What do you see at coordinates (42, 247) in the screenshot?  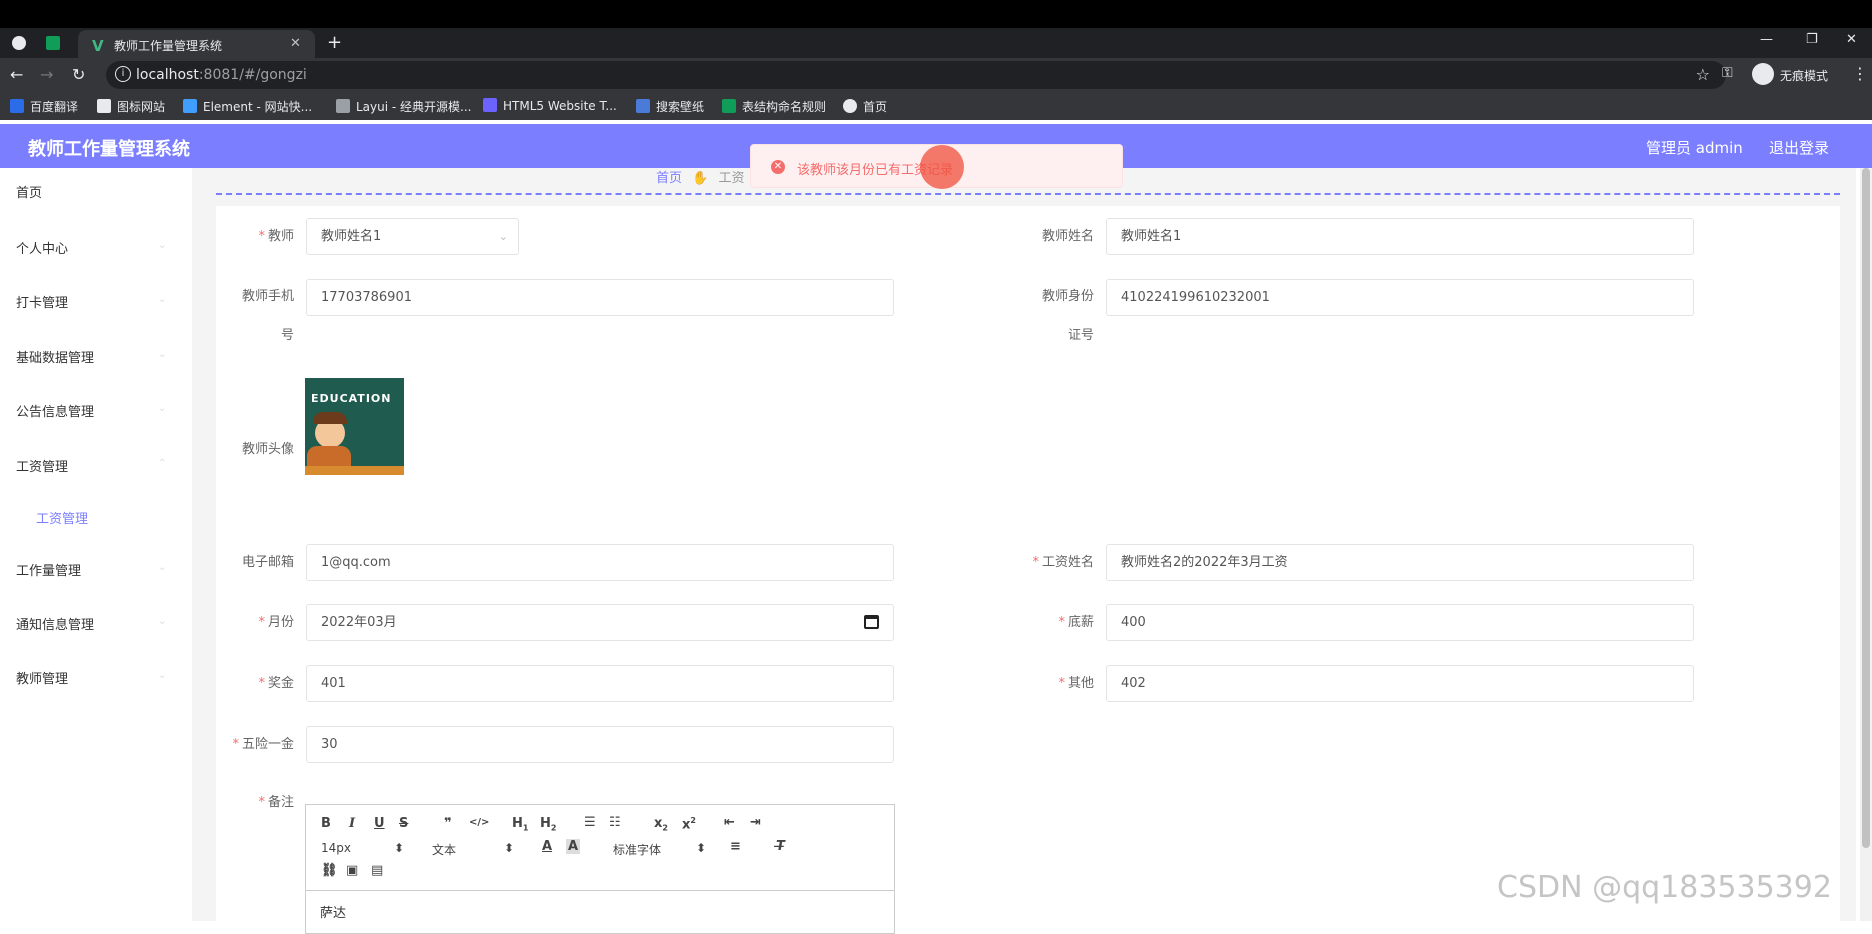 I see `sidebar-item-personal: 个人中心` at bounding box center [42, 247].